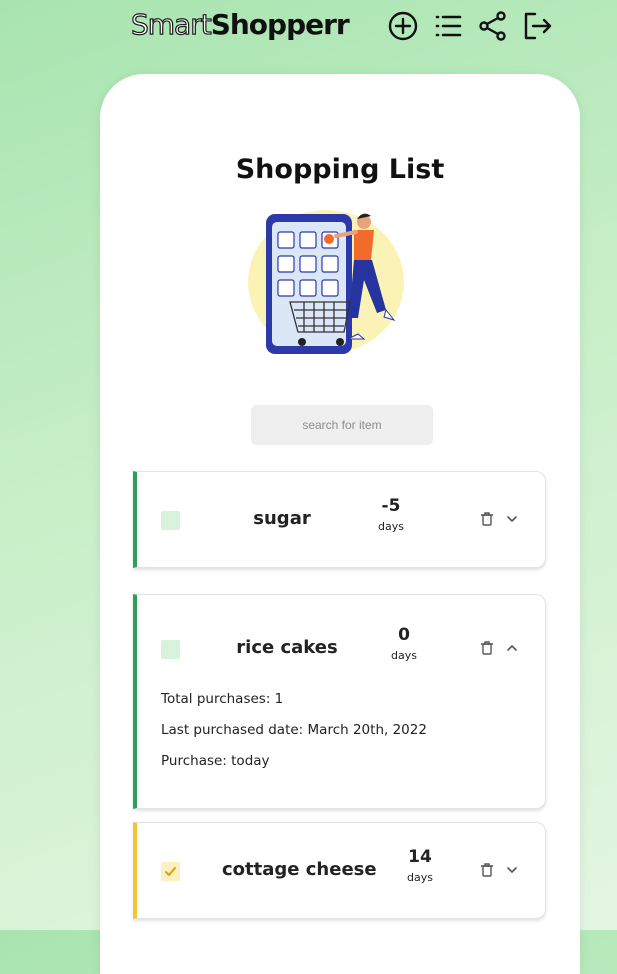  Describe the element at coordinates (404, 635) in the screenshot. I see `days-count: 0` at that location.